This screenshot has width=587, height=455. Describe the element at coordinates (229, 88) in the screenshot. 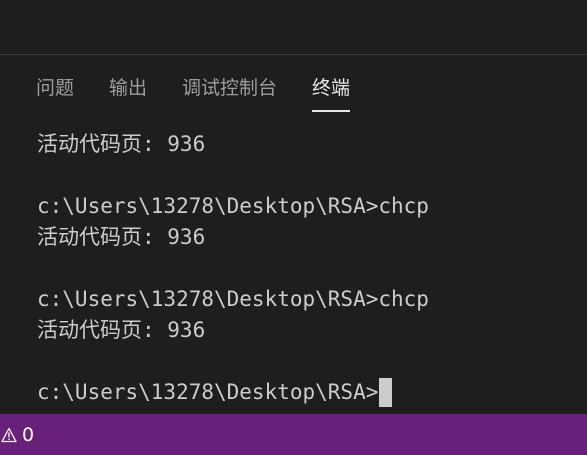

I see `tab-debug-console: 调试控制台` at that location.